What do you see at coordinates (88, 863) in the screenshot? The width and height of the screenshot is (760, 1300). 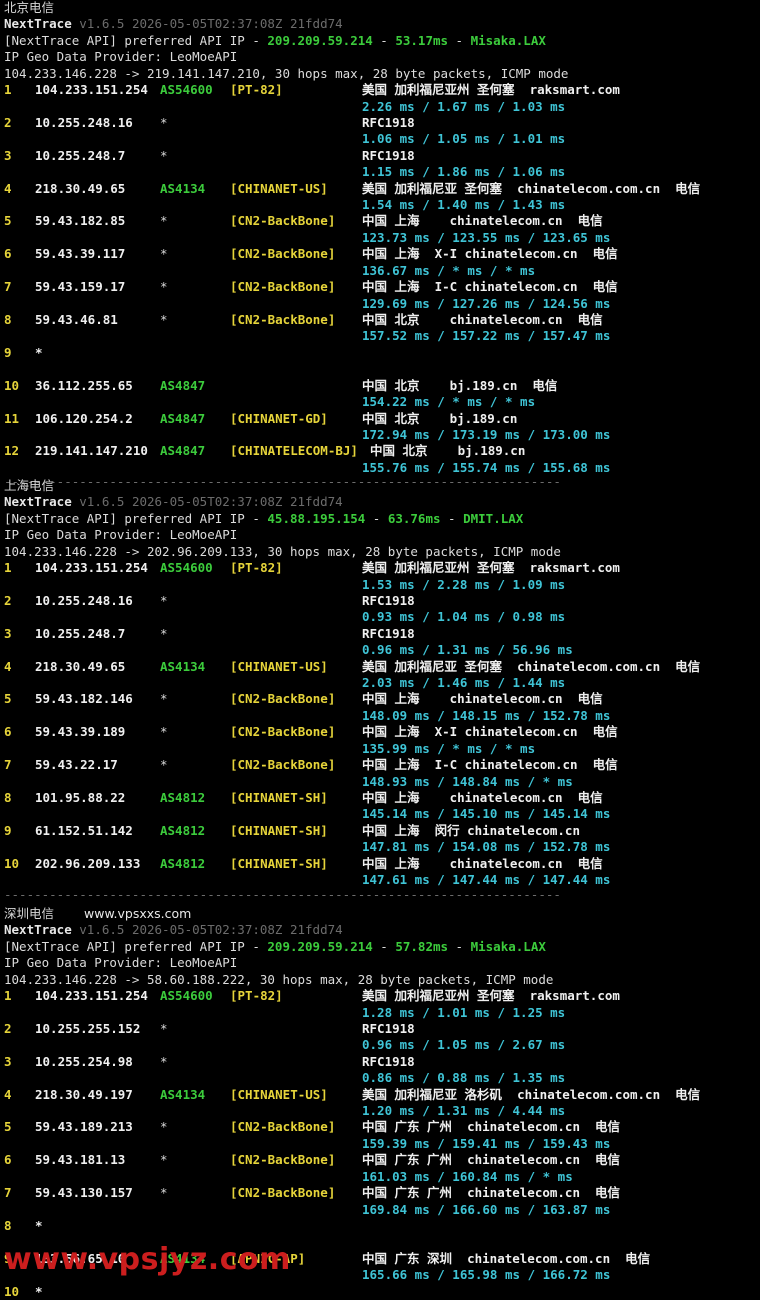 I see `hop-ip: 202.96.209.133` at bounding box center [88, 863].